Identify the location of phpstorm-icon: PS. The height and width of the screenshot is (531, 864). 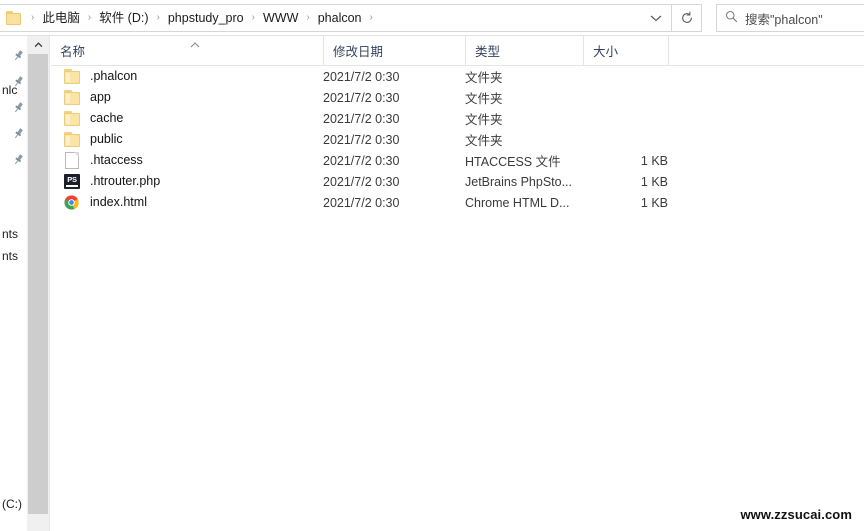
(73, 181).